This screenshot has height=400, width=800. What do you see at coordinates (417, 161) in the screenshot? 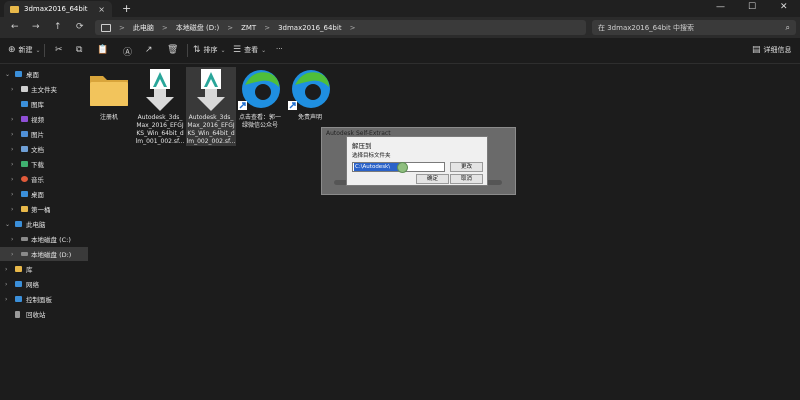
I see `extract-dialog: 解压到 选择目标文件夹 C:\Autodesk\ 更改 确定 取消` at bounding box center [417, 161].